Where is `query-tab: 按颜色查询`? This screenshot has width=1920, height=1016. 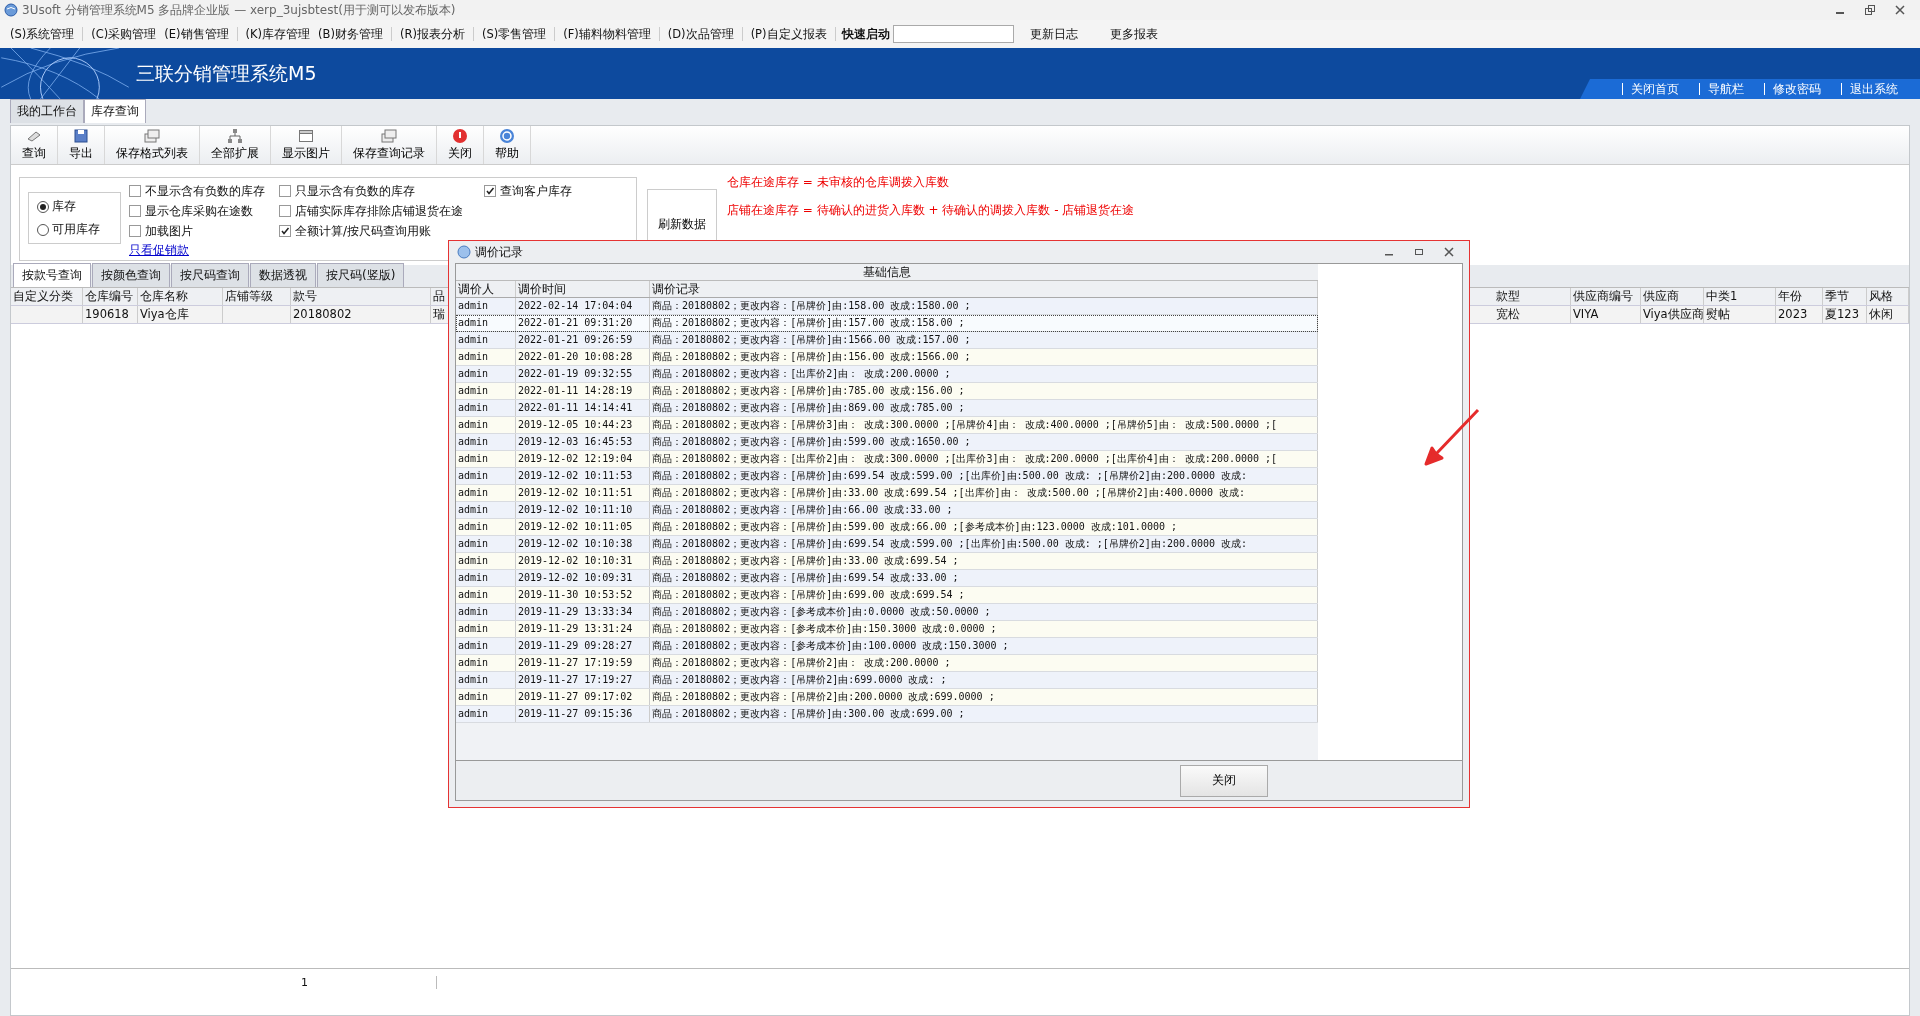
query-tab: 按颜色查询 is located at coordinates (131, 275).